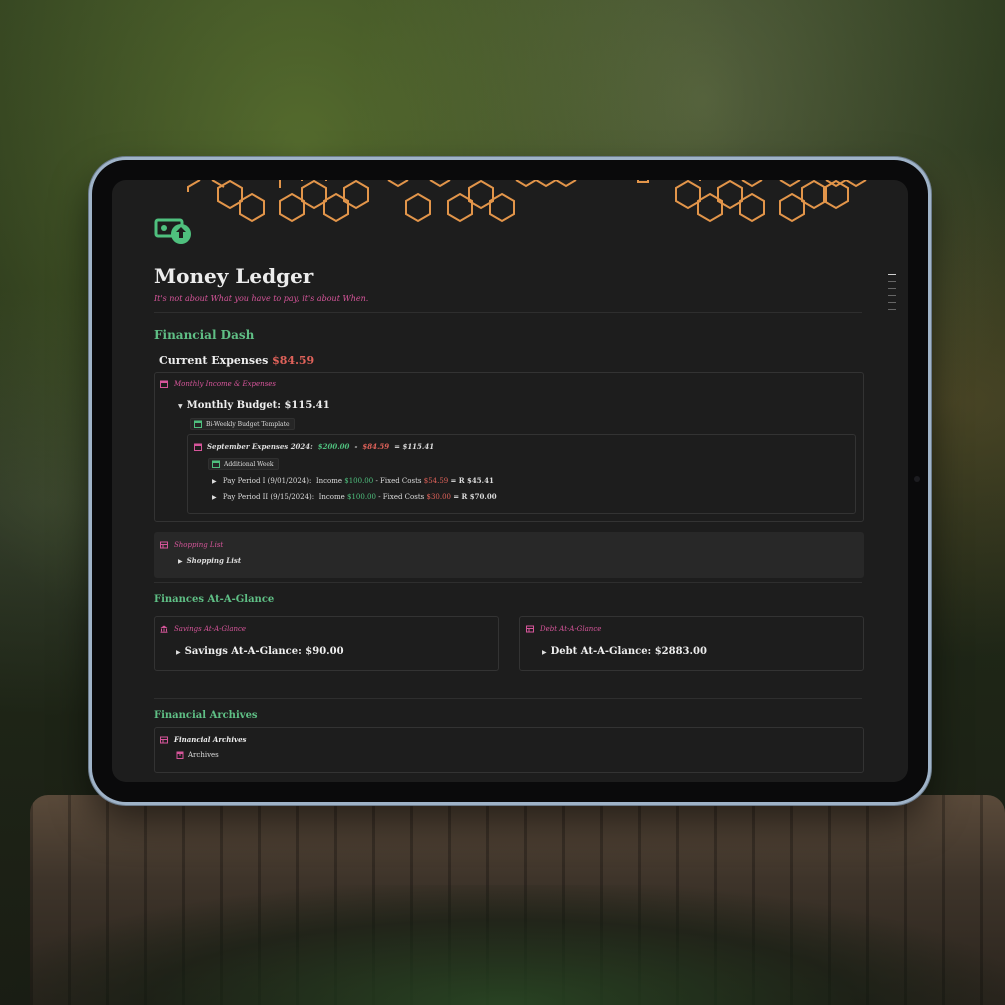 The height and width of the screenshot is (1005, 1005). What do you see at coordinates (439, 497) in the screenshot?
I see `period-fixed: $30.00` at bounding box center [439, 497].